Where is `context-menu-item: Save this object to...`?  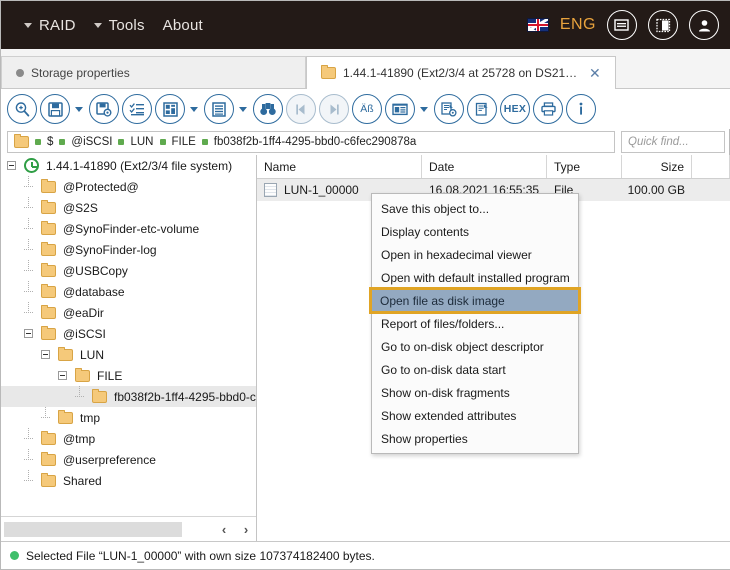 context-menu-item: Save this object to... is located at coordinates (475, 208).